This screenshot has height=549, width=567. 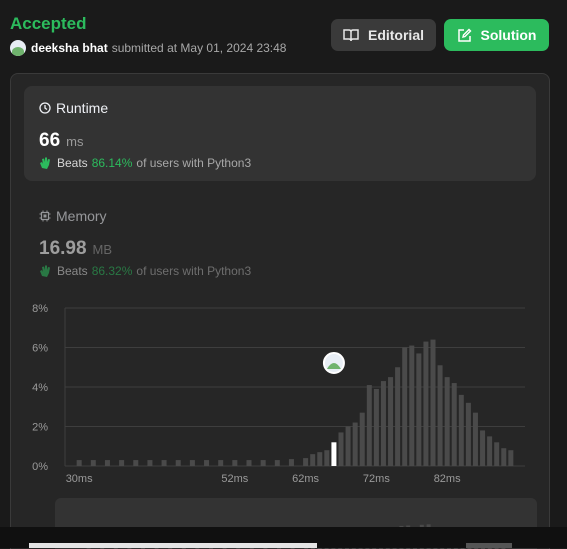 I want to click on runtime-beats-label: Beats, so click(x=72, y=163).